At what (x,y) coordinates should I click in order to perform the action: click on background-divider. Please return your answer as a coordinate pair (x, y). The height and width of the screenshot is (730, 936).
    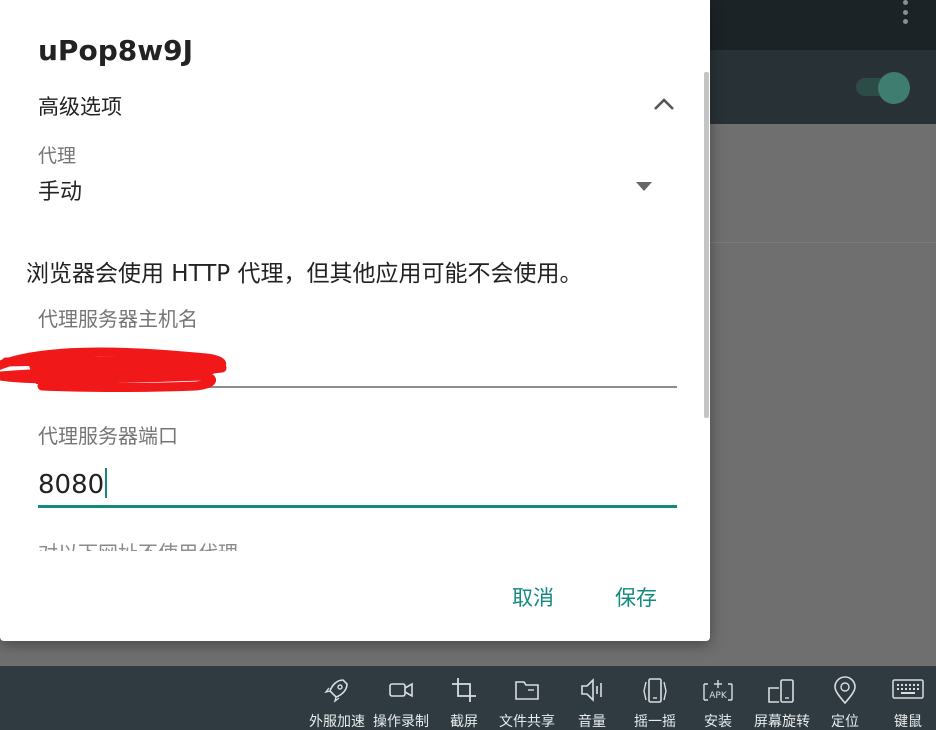
    Looking at the image, I should click on (823, 242).